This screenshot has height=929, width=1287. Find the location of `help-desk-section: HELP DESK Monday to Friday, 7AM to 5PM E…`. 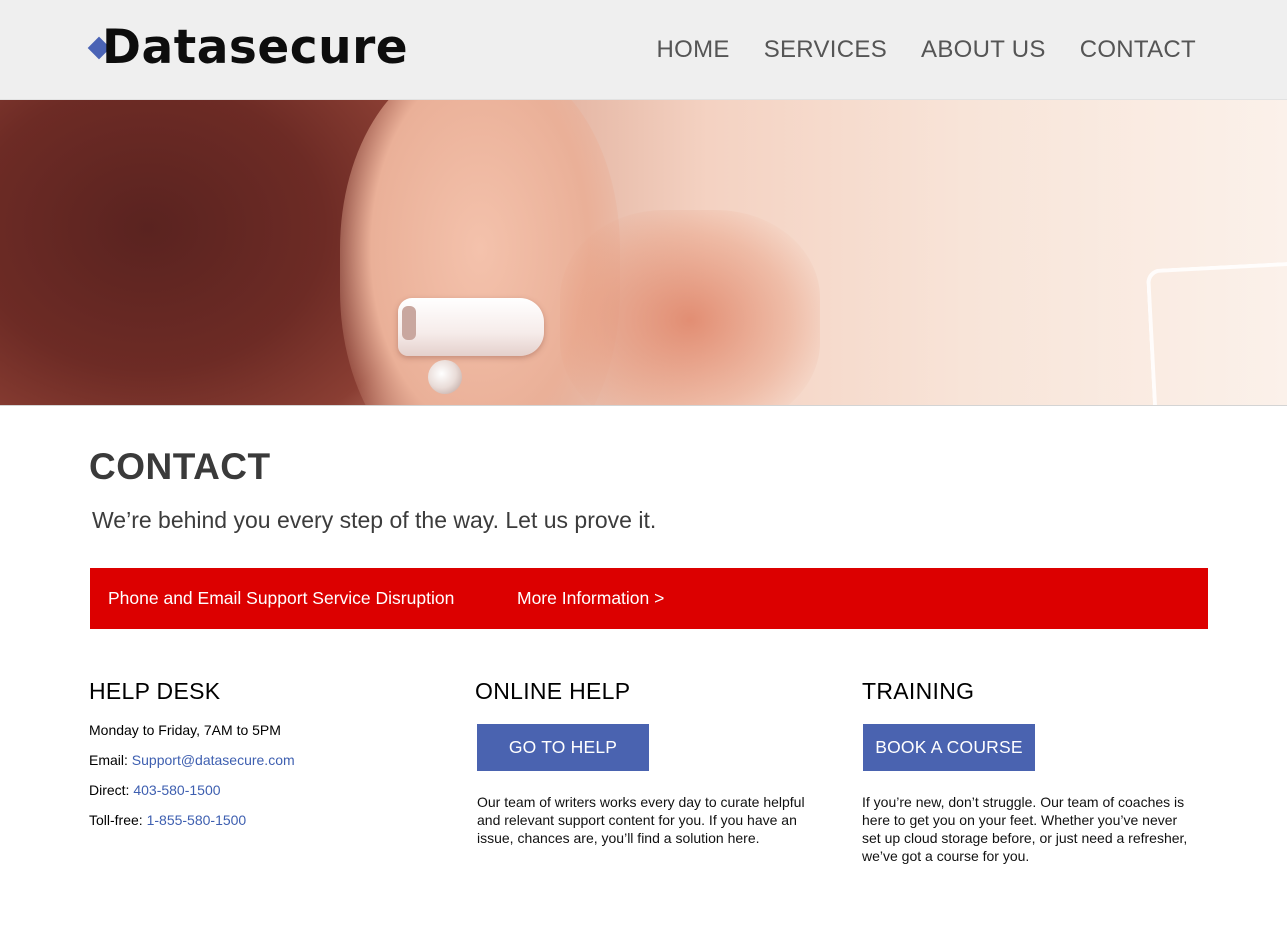

help-desk-section: HELP DESK Monday to Friday, 7AM to 5PM E… is located at coordinates (192, 753).